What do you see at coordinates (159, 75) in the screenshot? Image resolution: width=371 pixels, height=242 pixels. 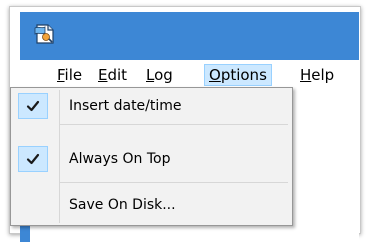 I see `menu-log: Log` at bounding box center [159, 75].